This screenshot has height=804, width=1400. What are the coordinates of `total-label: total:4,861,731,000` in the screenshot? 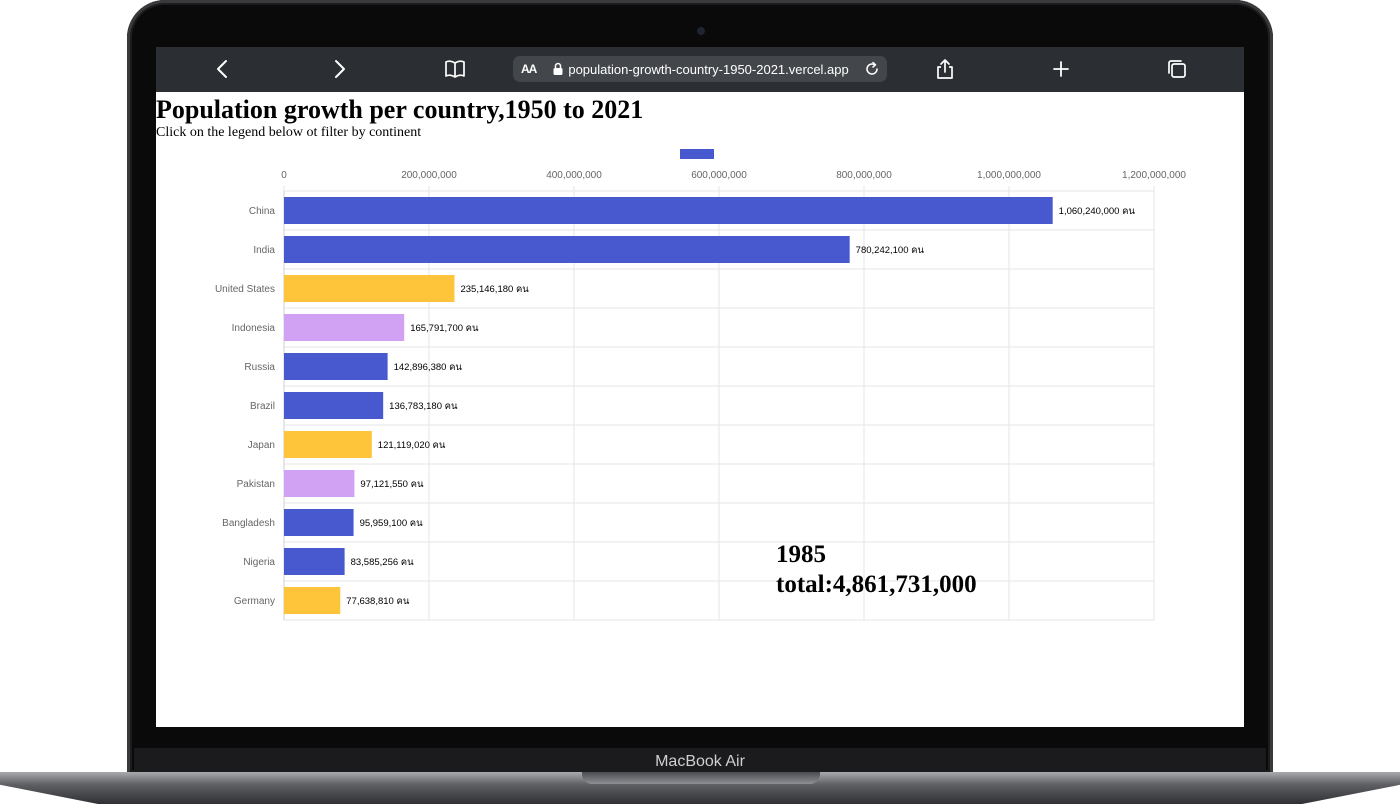 It's located at (876, 584).